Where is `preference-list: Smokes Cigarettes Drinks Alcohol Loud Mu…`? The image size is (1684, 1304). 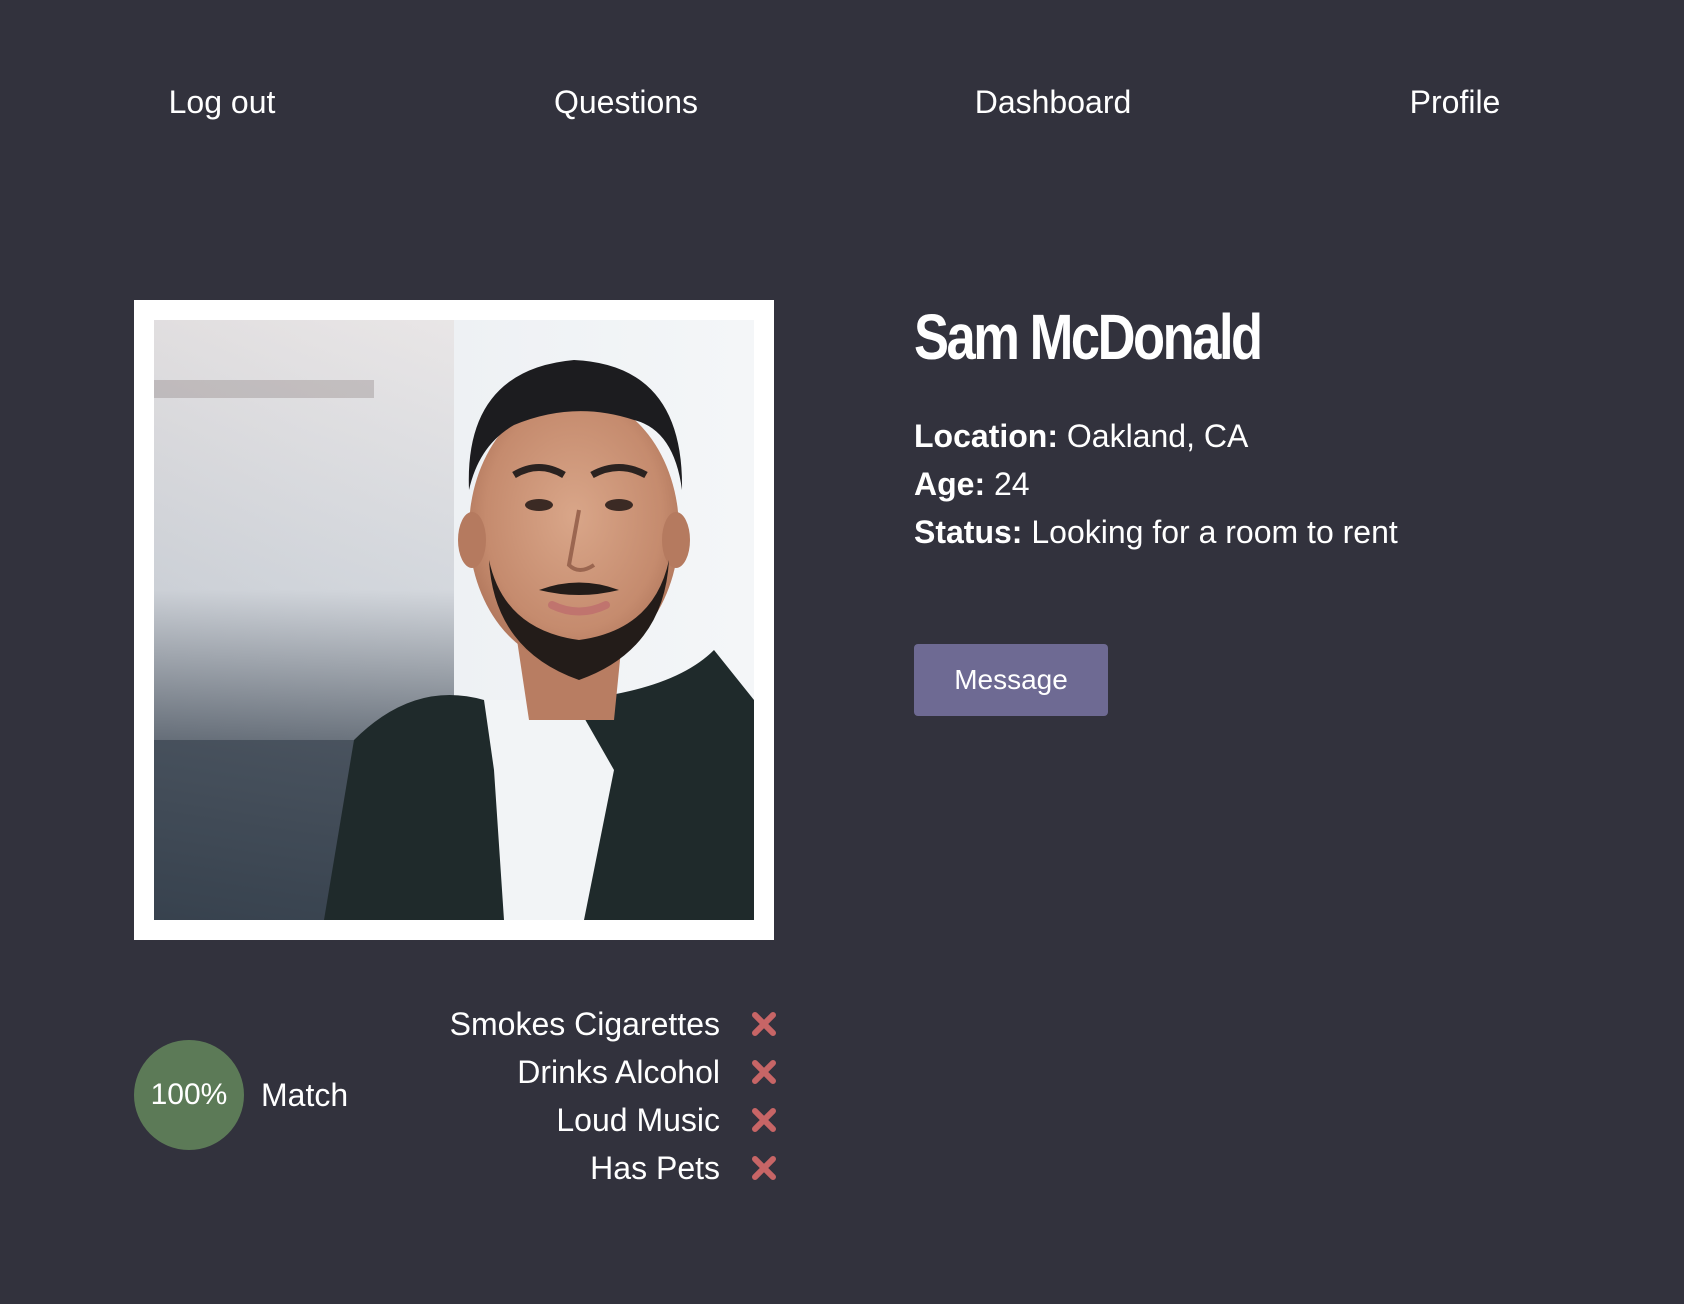
preference-list: Smokes Cigarettes Drinks Alcohol Loud Mu… is located at coordinates (589, 1096).